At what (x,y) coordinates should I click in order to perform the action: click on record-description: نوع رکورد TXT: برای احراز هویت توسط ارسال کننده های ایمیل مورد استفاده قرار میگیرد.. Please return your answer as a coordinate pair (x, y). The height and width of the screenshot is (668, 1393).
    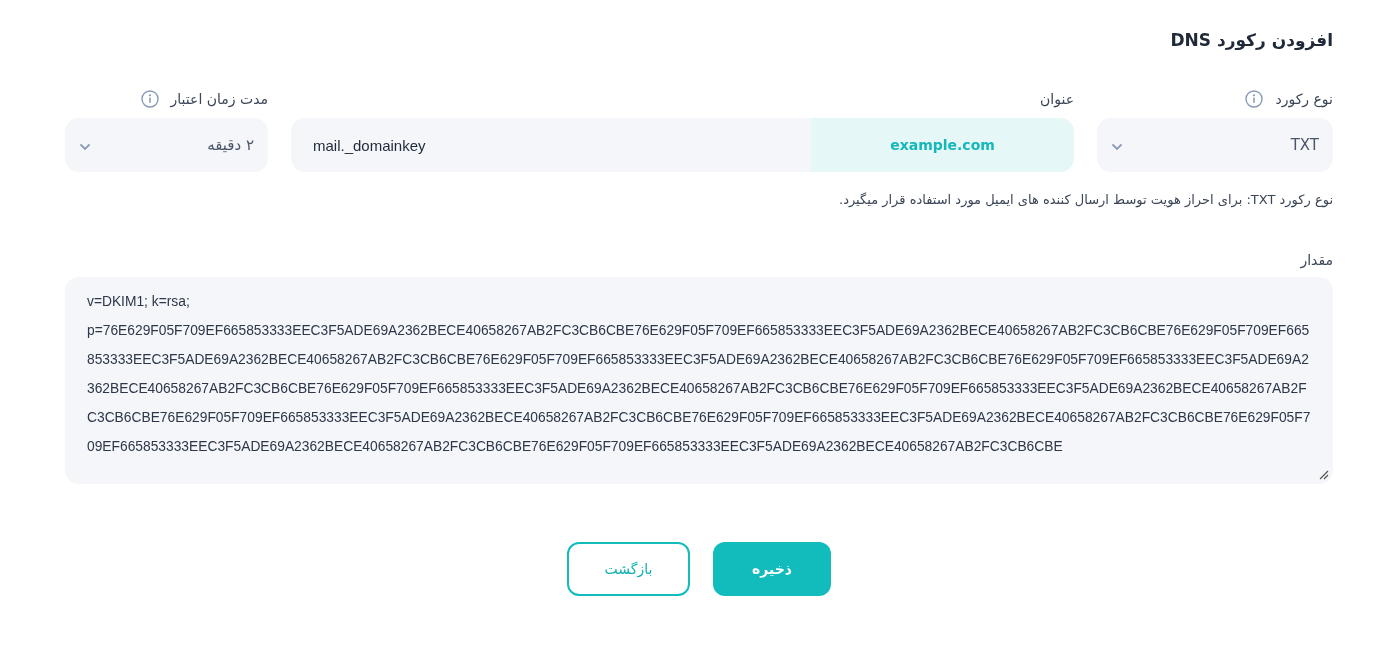
    Looking at the image, I should click on (1085, 199).